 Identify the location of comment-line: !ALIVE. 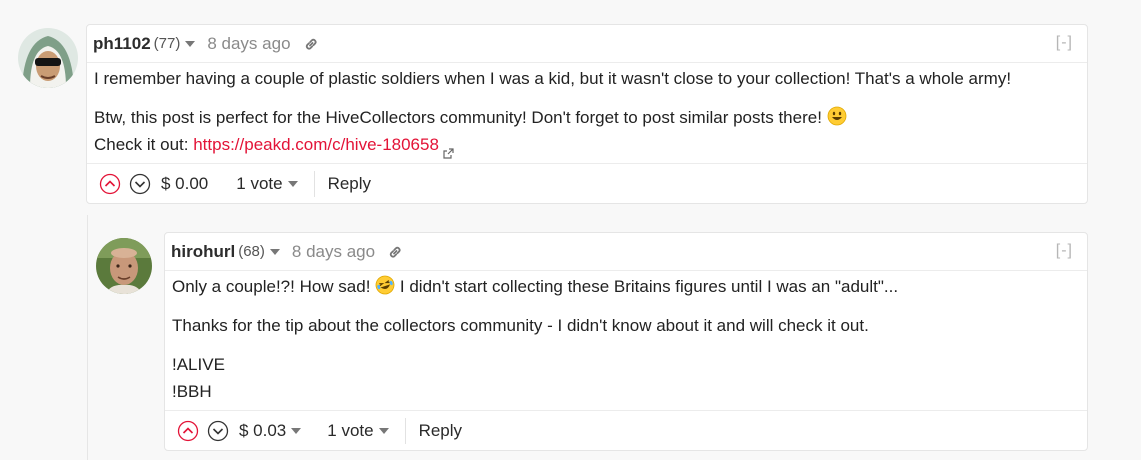
(198, 364).